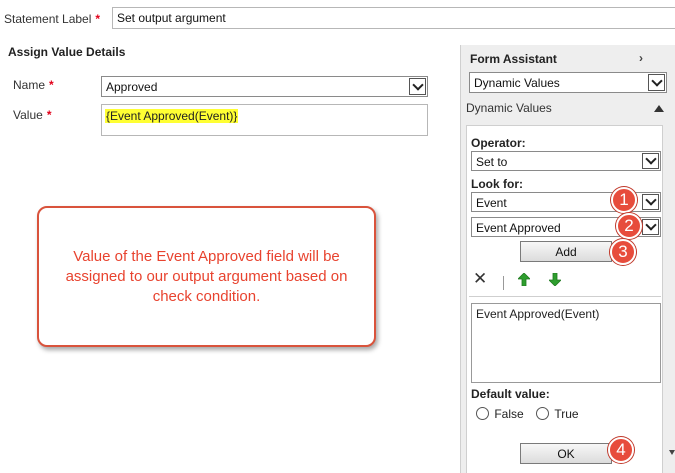 Image resolution: width=675 pixels, height=473 pixels. Describe the element at coordinates (172, 116) in the screenshot. I see `value-dynamic-token: {Event Approved(Event)}` at that location.